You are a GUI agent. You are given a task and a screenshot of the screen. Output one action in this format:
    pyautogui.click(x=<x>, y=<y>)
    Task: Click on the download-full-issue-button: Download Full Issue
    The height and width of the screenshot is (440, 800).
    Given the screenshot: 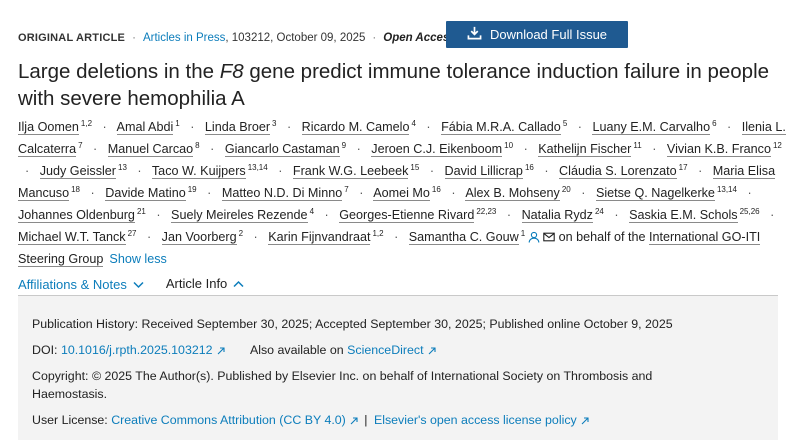 What is the action you would take?
    pyautogui.click(x=537, y=34)
    